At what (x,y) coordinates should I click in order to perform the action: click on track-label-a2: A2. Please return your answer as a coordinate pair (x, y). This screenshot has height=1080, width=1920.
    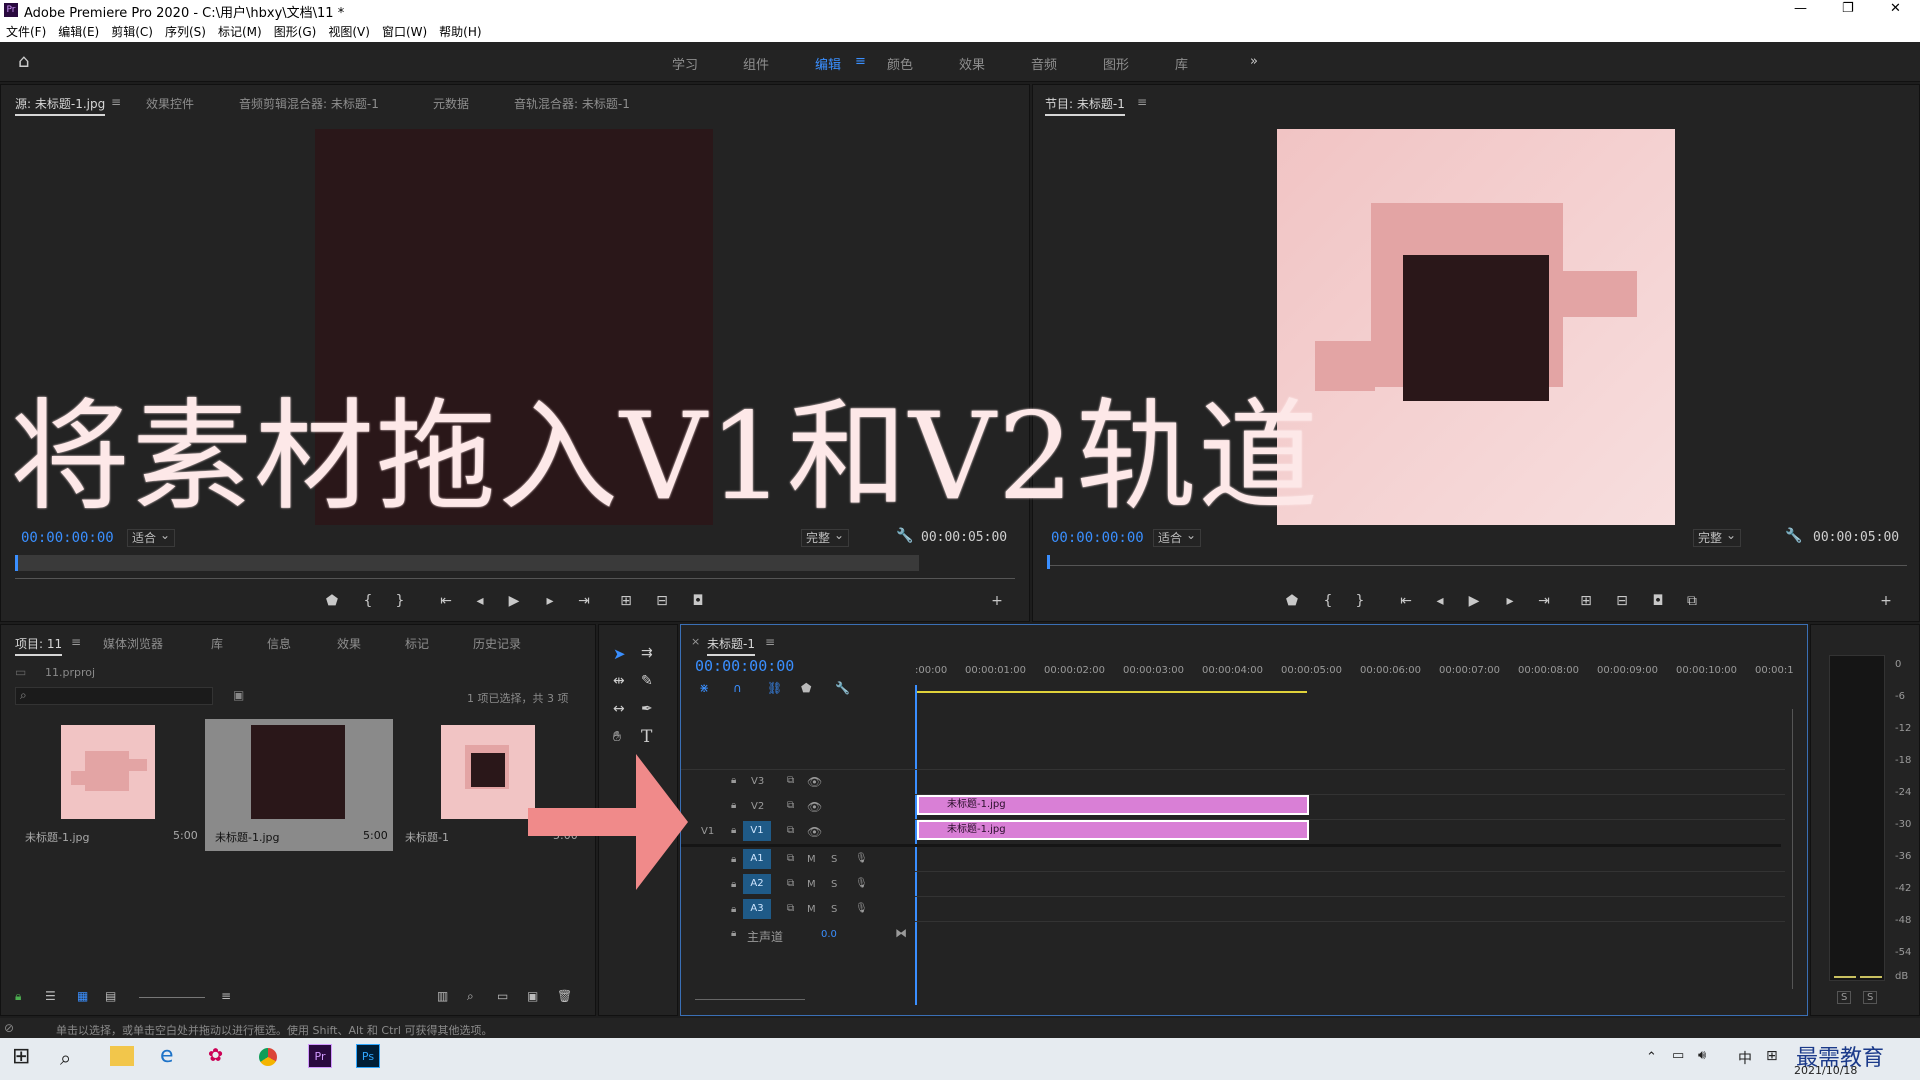
    Looking at the image, I should click on (757, 884).